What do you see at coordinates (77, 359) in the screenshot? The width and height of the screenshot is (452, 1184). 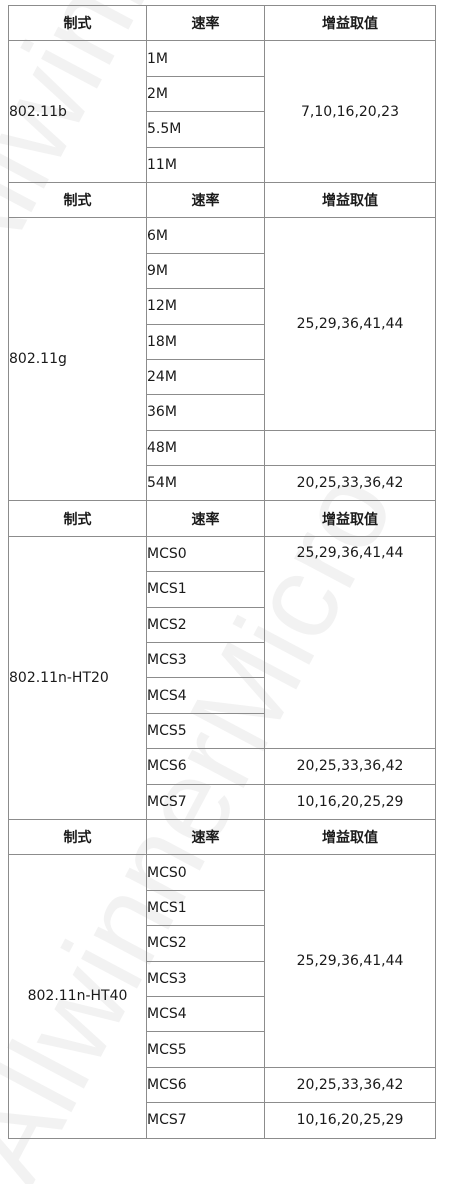 I see `mode-cell: 802.11g` at bounding box center [77, 359].